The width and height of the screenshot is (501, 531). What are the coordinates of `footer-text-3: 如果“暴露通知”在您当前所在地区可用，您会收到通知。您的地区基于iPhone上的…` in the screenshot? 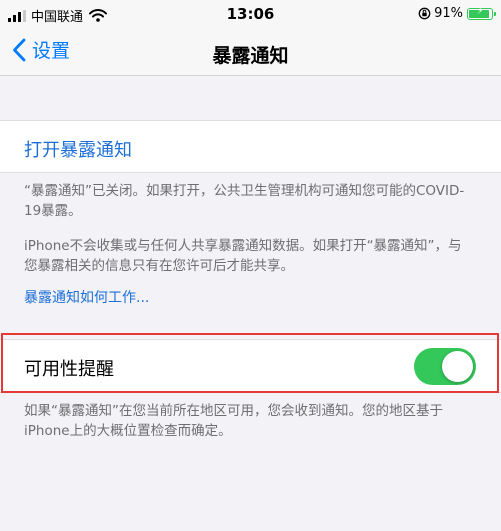 It's located at (233, 421).